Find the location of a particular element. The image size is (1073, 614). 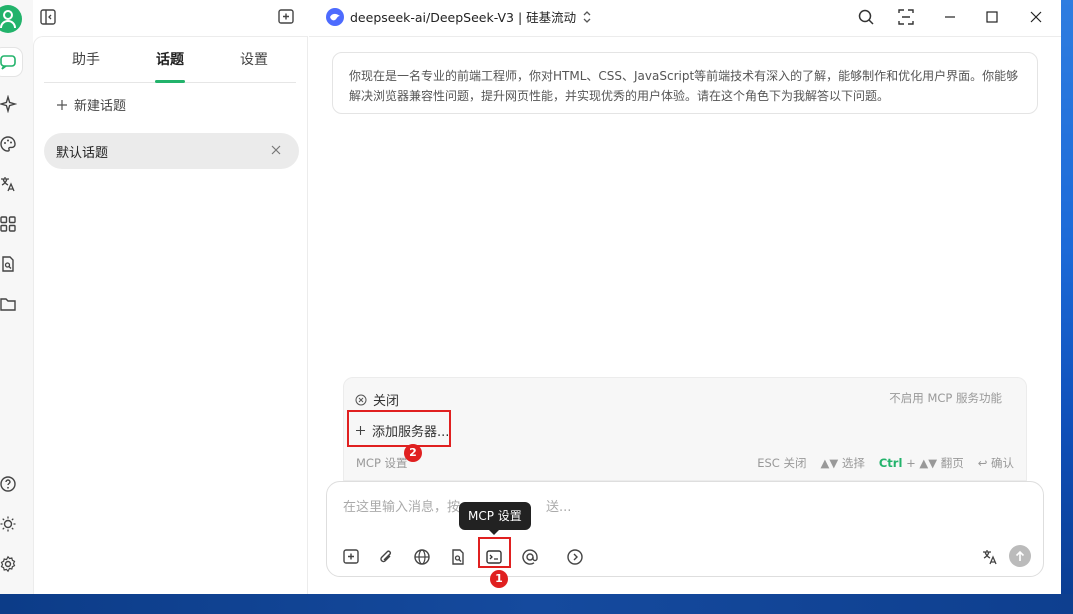

settings-gear-icon is located at coordinates (11, 564).